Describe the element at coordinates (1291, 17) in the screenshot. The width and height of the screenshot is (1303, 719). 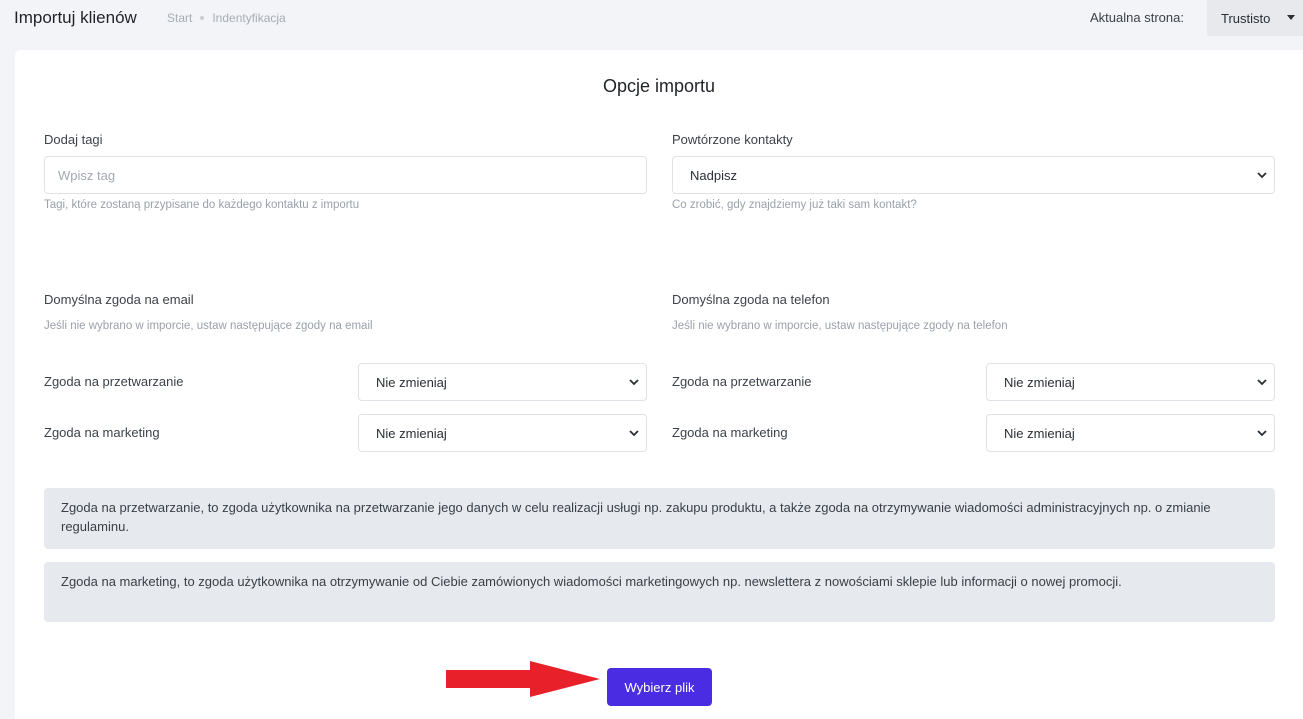
I see `caret-down-icon` at that location.